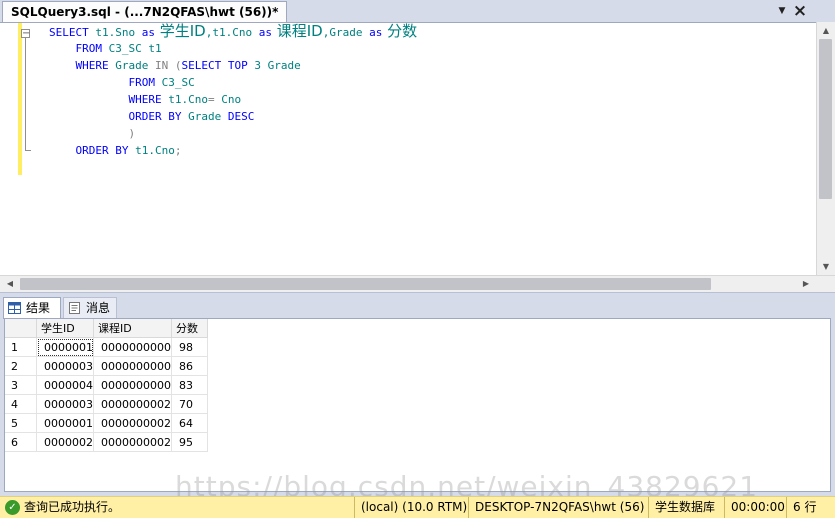 This screenshot has width=835, height=518. I want to click on scroll-up-icon: ▲, so click(826, 30).